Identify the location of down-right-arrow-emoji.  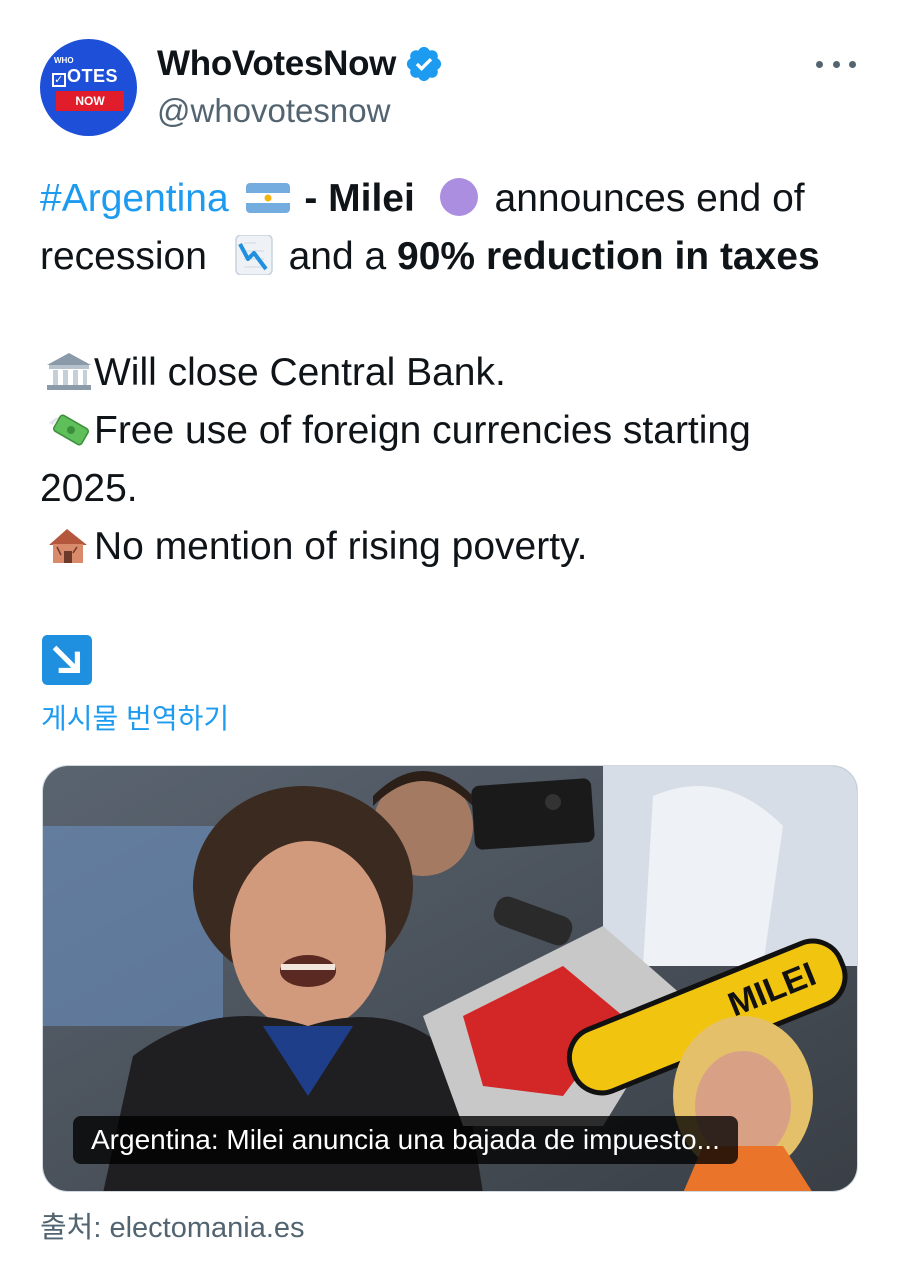
(67, 660).